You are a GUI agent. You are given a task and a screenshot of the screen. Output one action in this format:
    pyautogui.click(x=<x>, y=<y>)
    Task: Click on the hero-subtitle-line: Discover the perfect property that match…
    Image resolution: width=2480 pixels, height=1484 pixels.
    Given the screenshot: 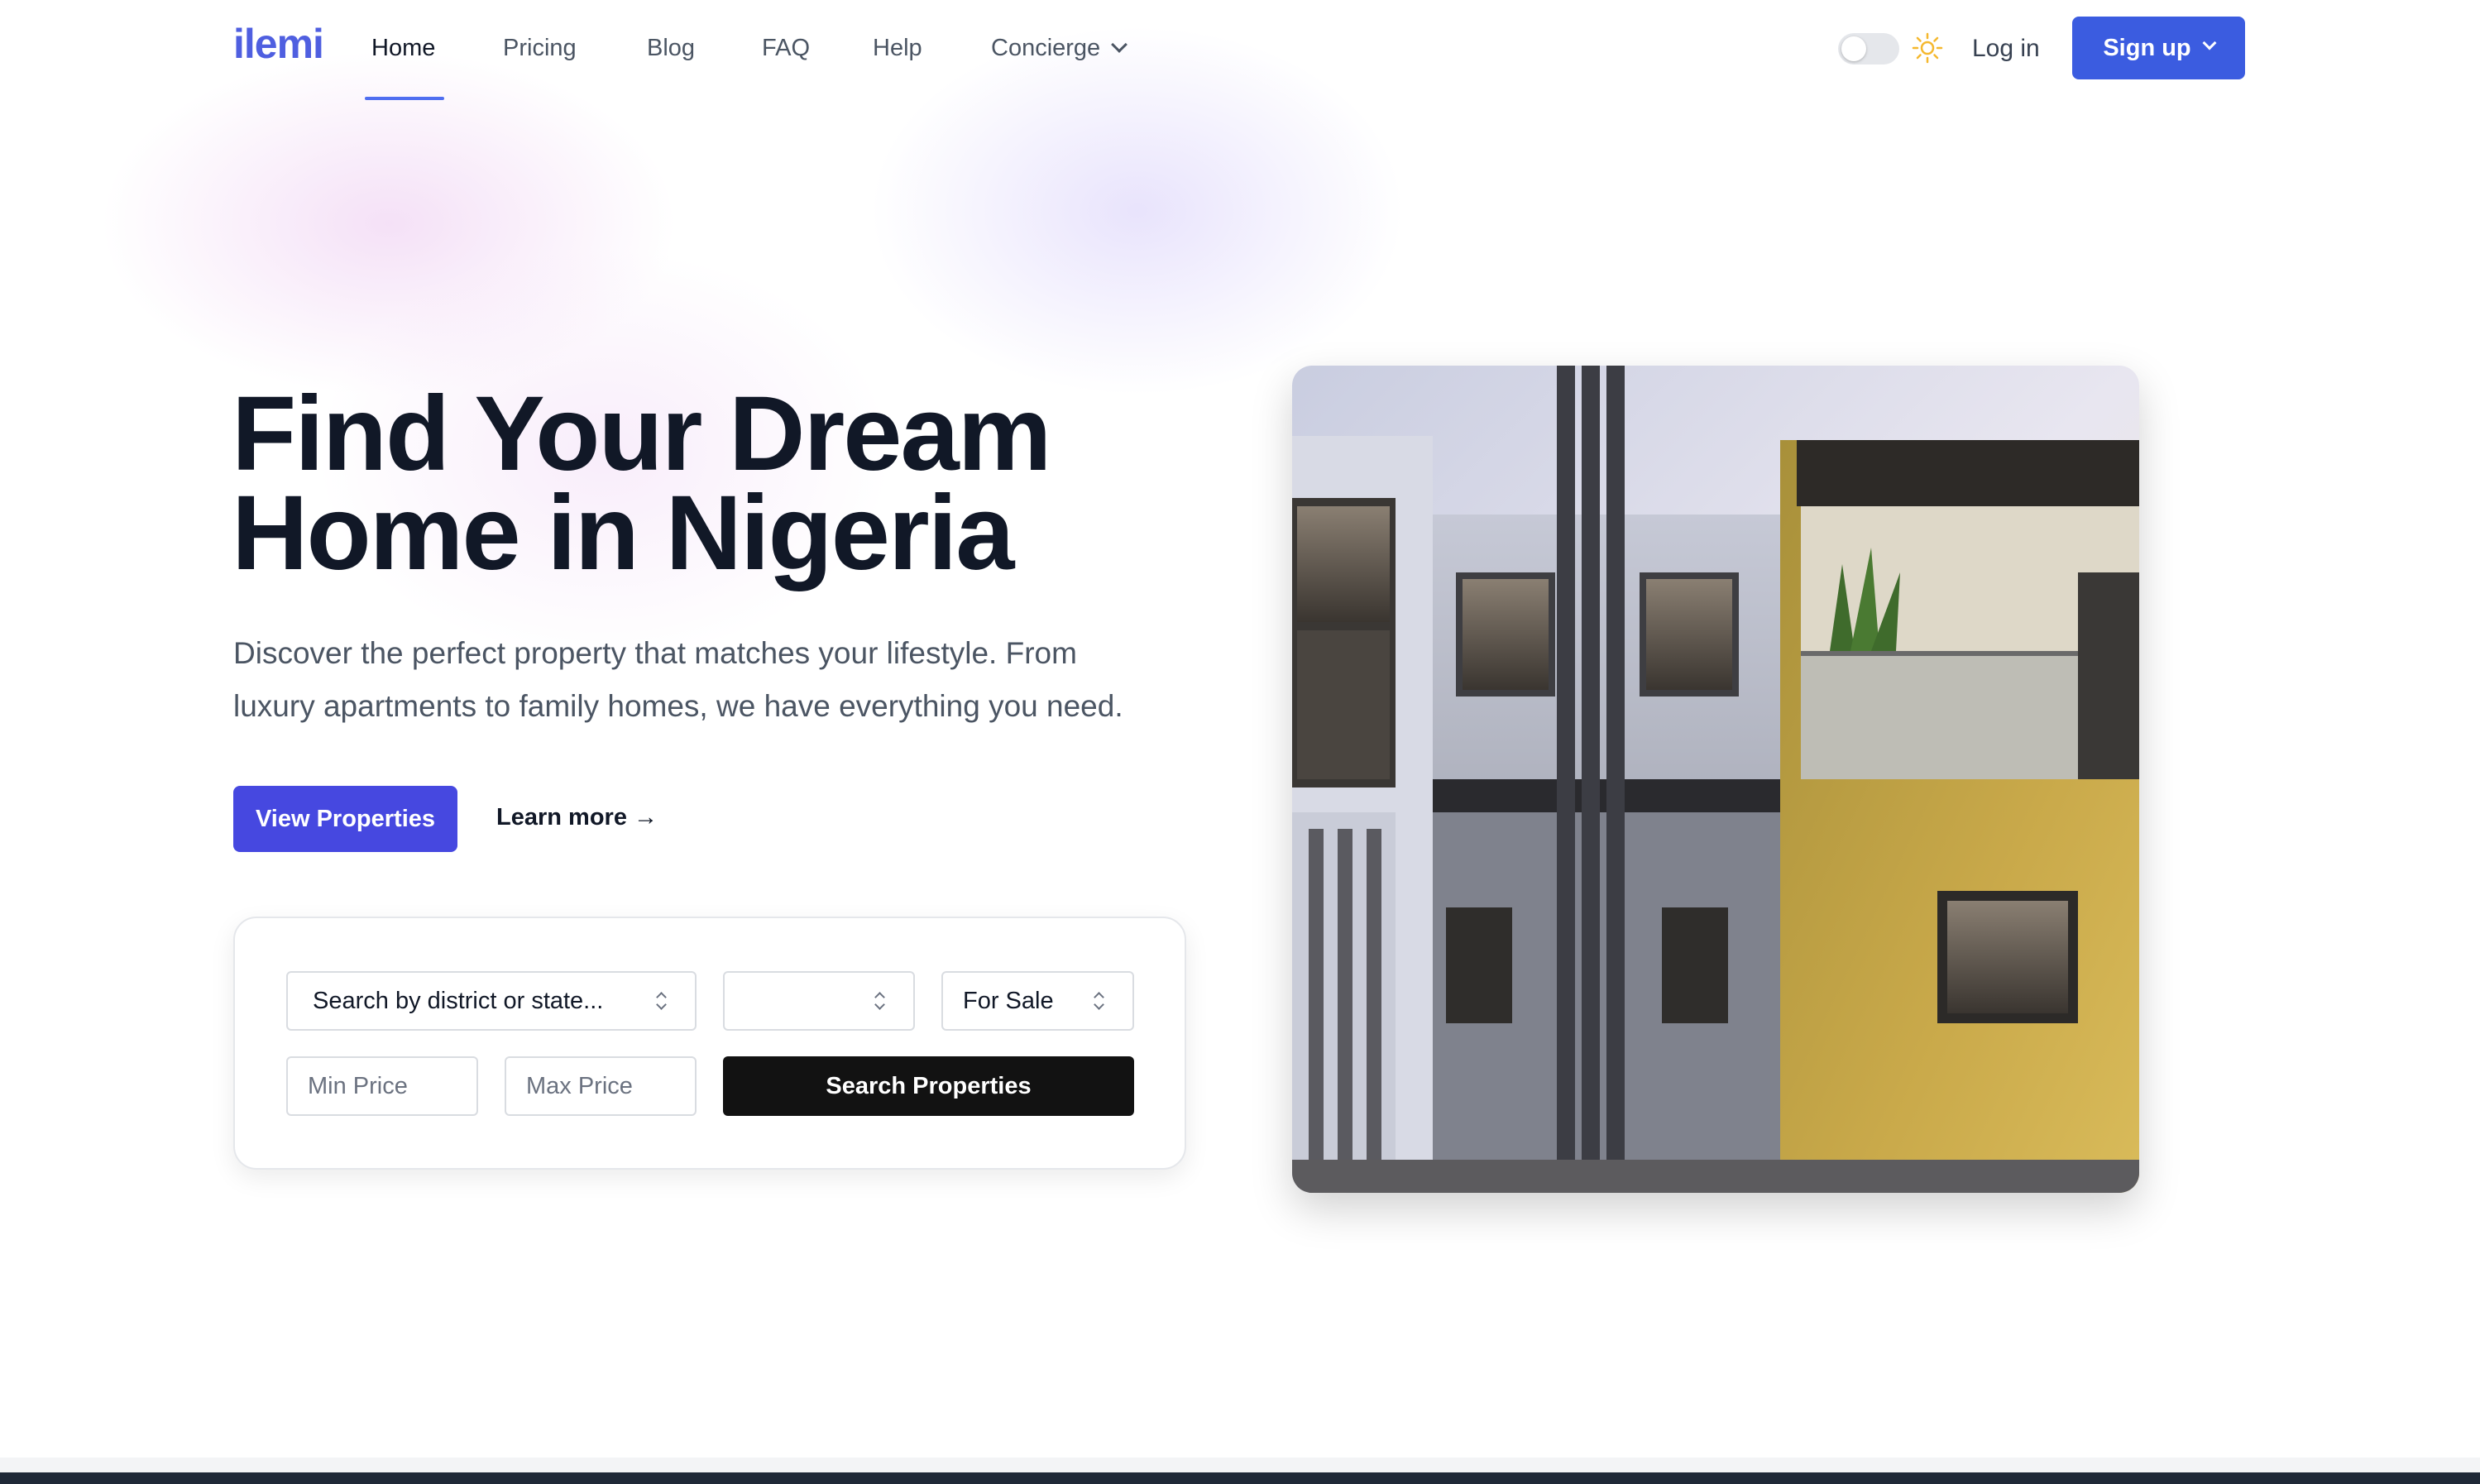 What is the action you would take?
    pyautogui.click(x=655, y=653)
    